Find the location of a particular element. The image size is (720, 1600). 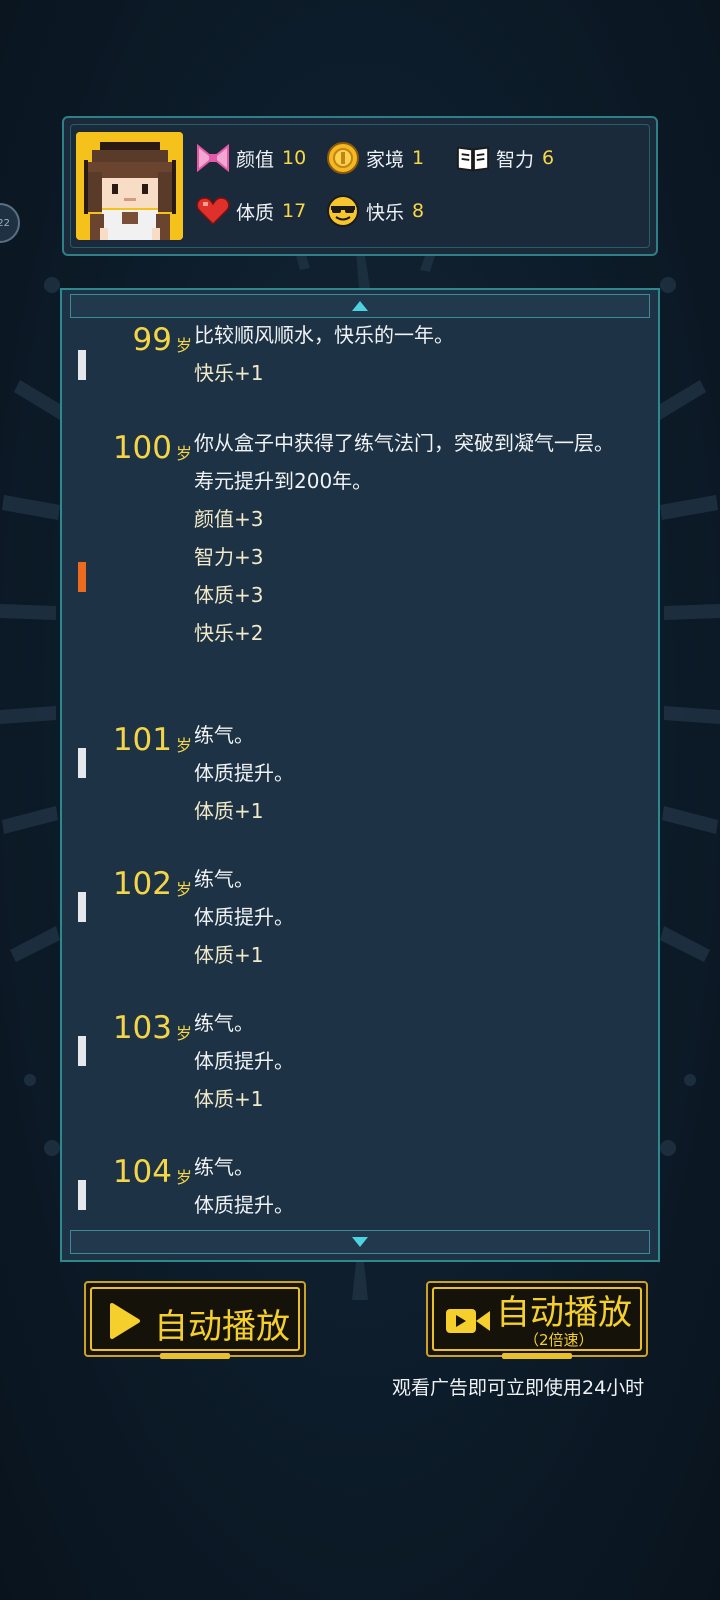

avatar is located at coordinates (129, 186).